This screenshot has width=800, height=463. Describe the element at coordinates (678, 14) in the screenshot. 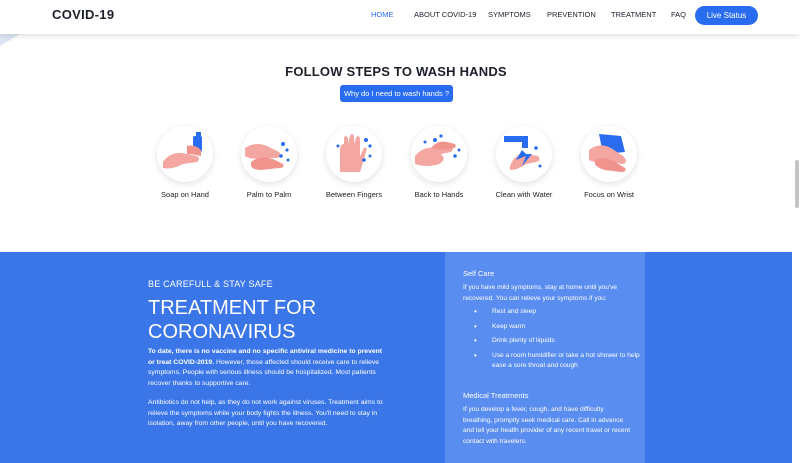

I see `nav-faq: FAQ` at that location.